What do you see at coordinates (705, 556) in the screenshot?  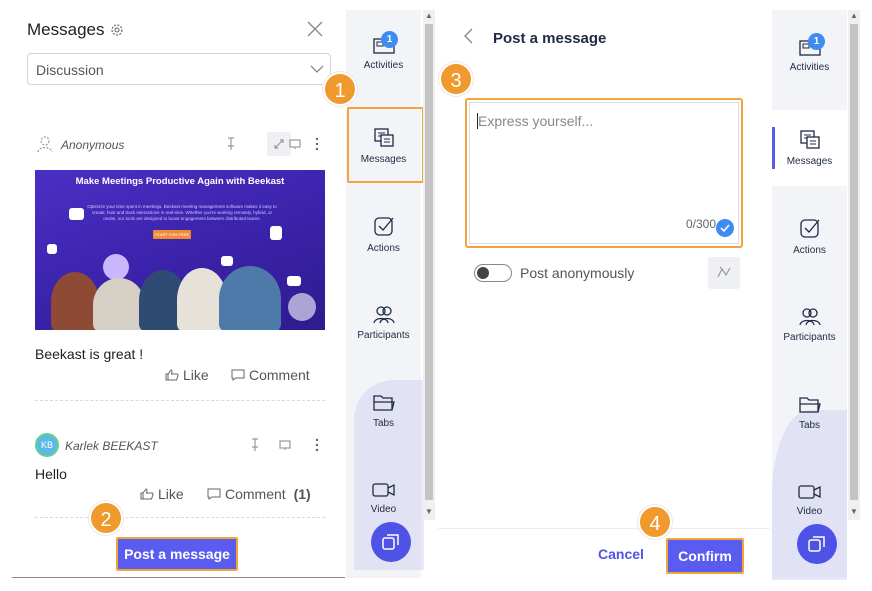 I see `confirm-button: Confirm` at bounding box center [705, 556].